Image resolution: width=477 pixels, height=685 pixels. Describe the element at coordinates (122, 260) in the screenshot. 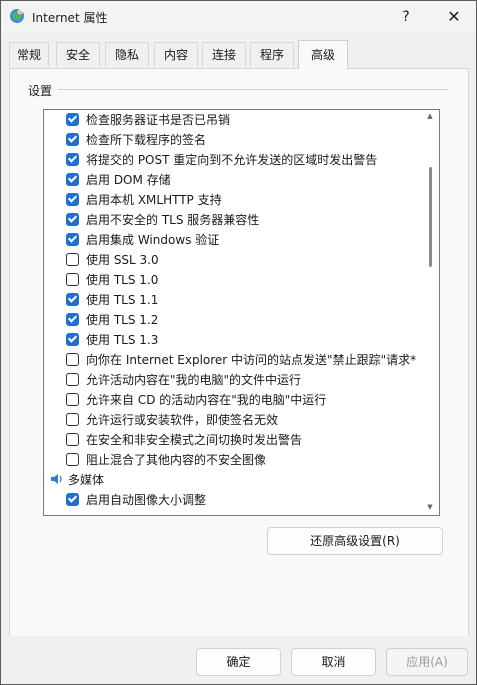

I see `list-item-label: 使用 SSL 3.0` at that location.